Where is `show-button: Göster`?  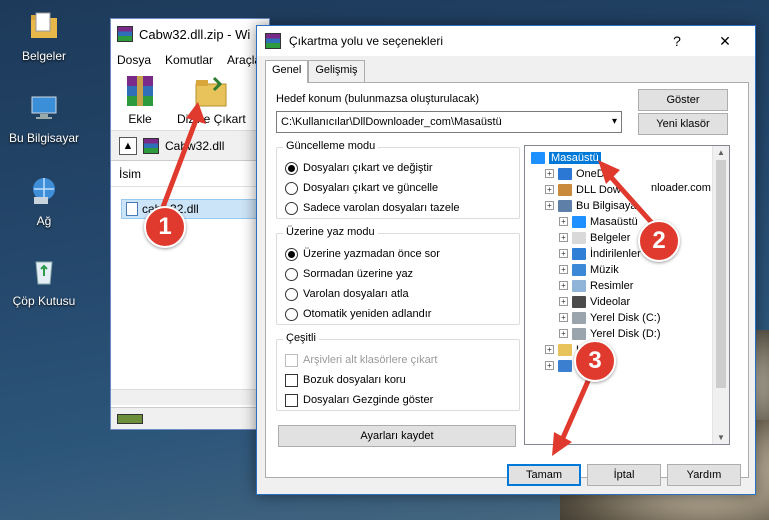
show-button: Göster is located at coordinates (683, 100).